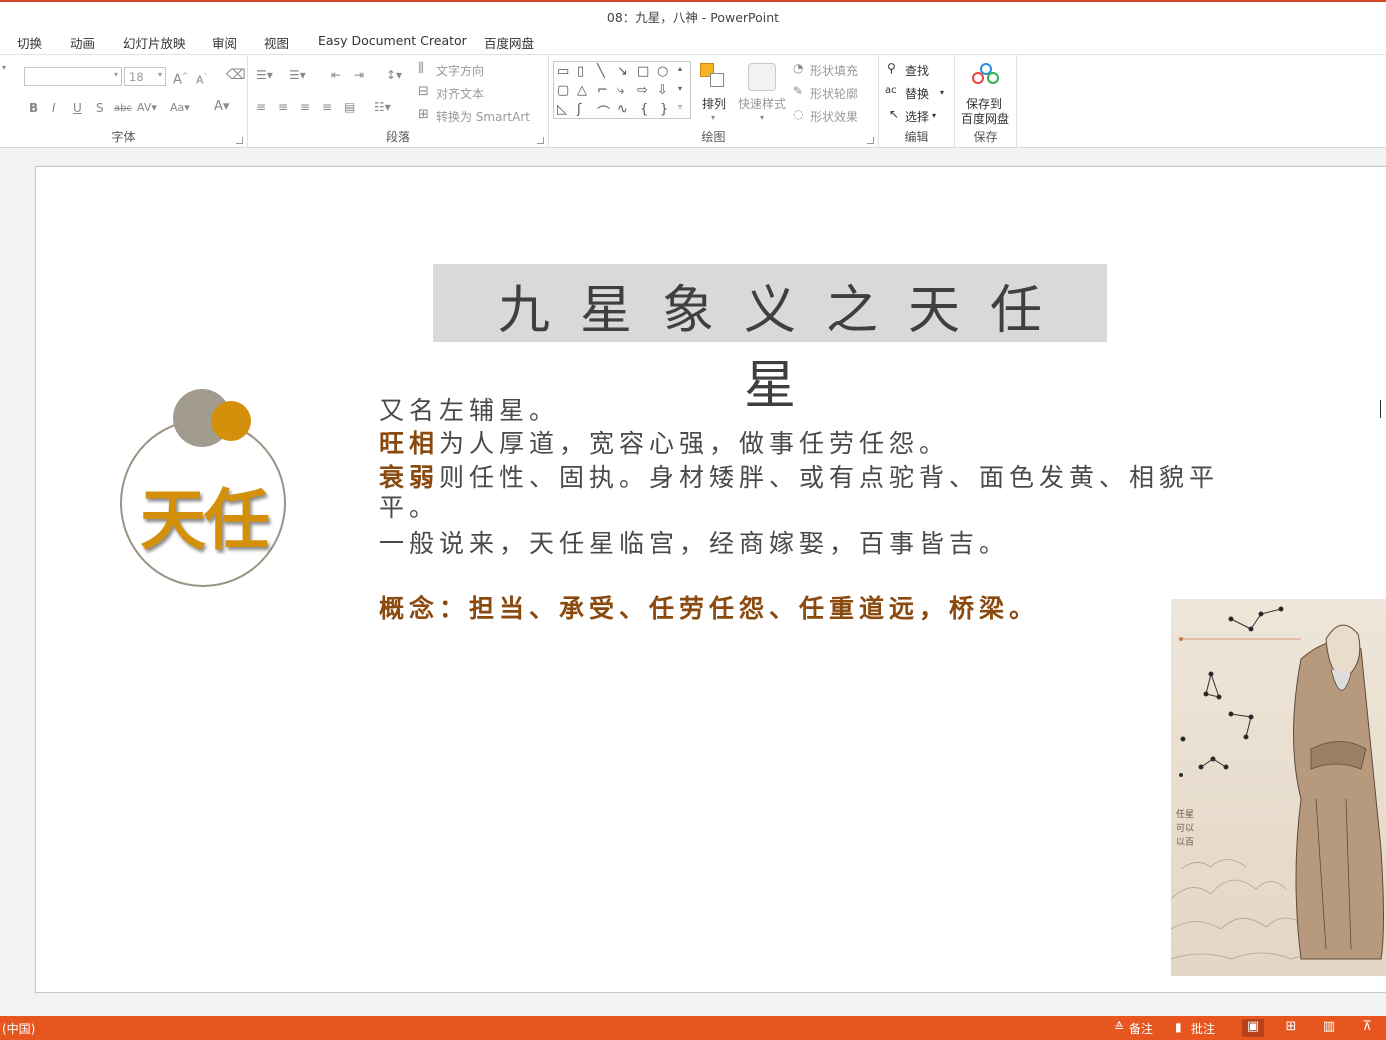 The image size is (1386, 1040). Describe the element at coordinates (4, 68) in the screenshot. I see `collapse-arrow-icon: ▾` at that location.